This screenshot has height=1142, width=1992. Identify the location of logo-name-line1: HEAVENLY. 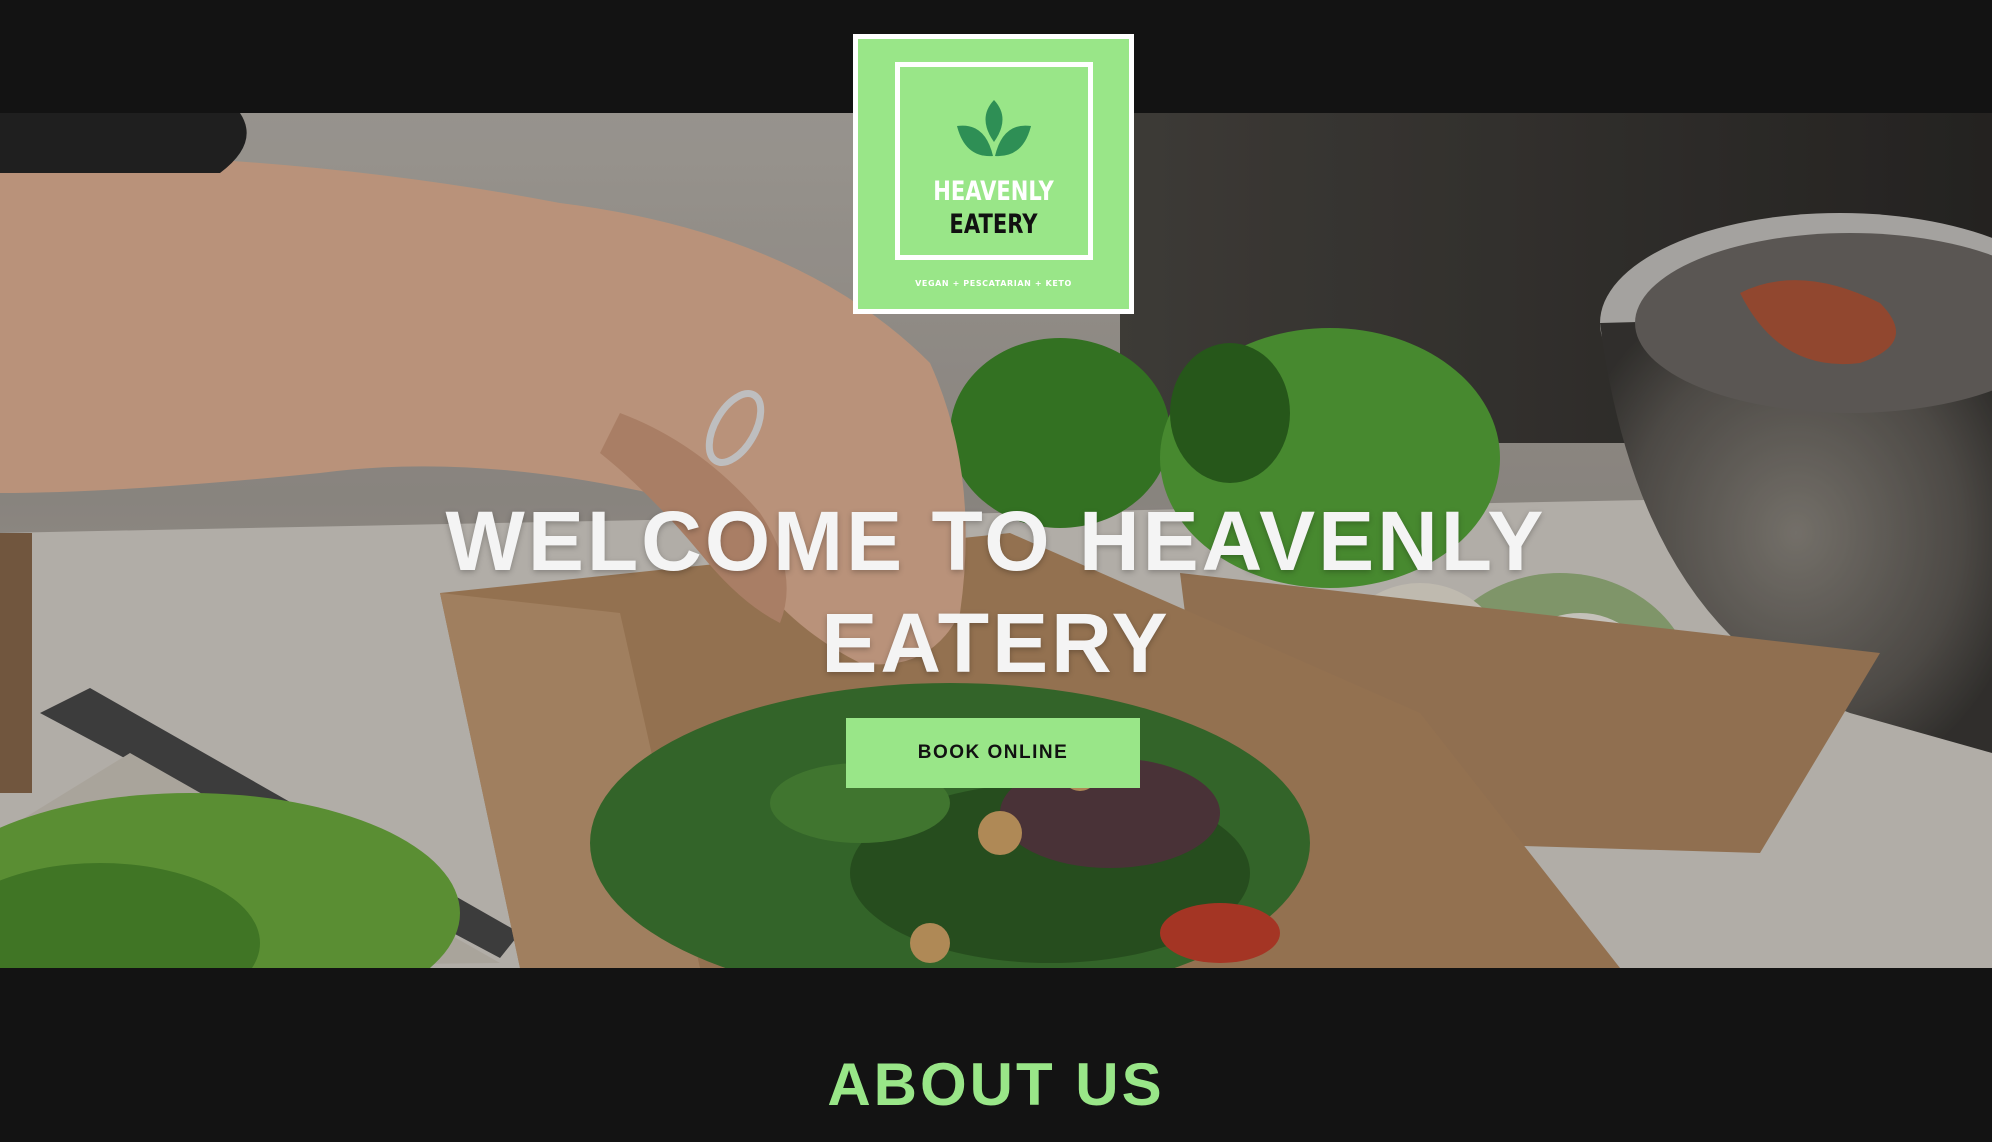
(993, 191).